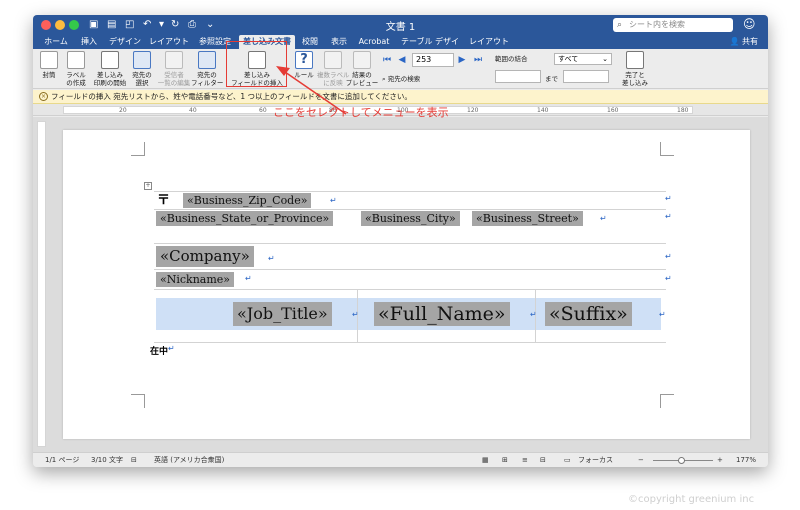  Describe the element at coordinates (691, 499) in the screenshot. I see `copyright-watermark: ©copyright greenium inc` at that location.